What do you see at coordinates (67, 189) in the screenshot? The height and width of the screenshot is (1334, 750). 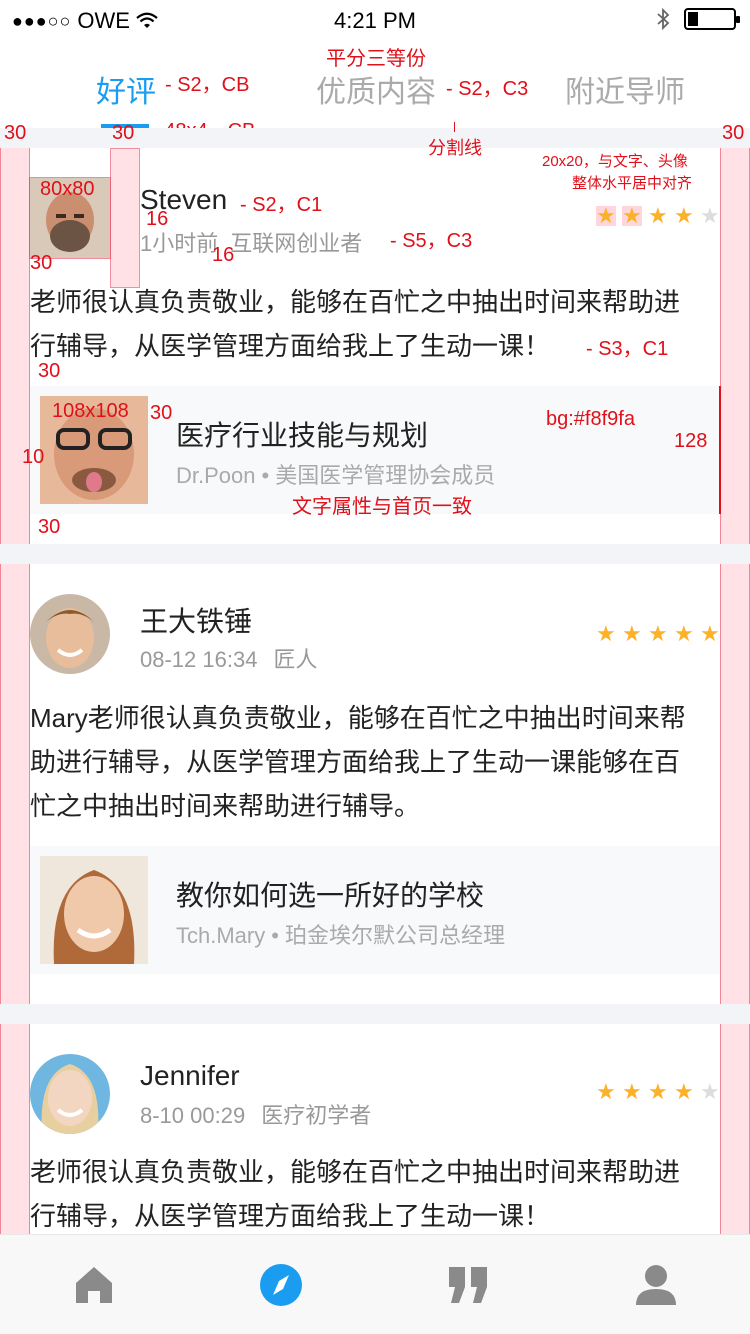 I see `annotation-avatar-size: 80x80` at bounding box center [67, 189].